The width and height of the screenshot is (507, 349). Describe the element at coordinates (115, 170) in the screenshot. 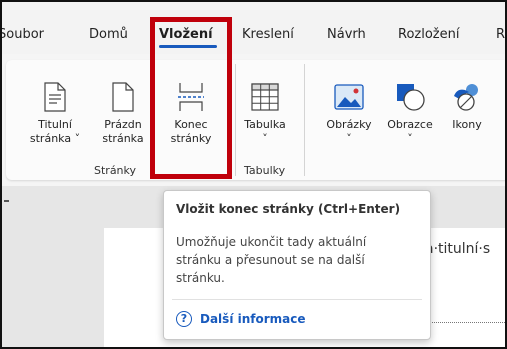

I see `pages-group-label: Stránky` at that location.